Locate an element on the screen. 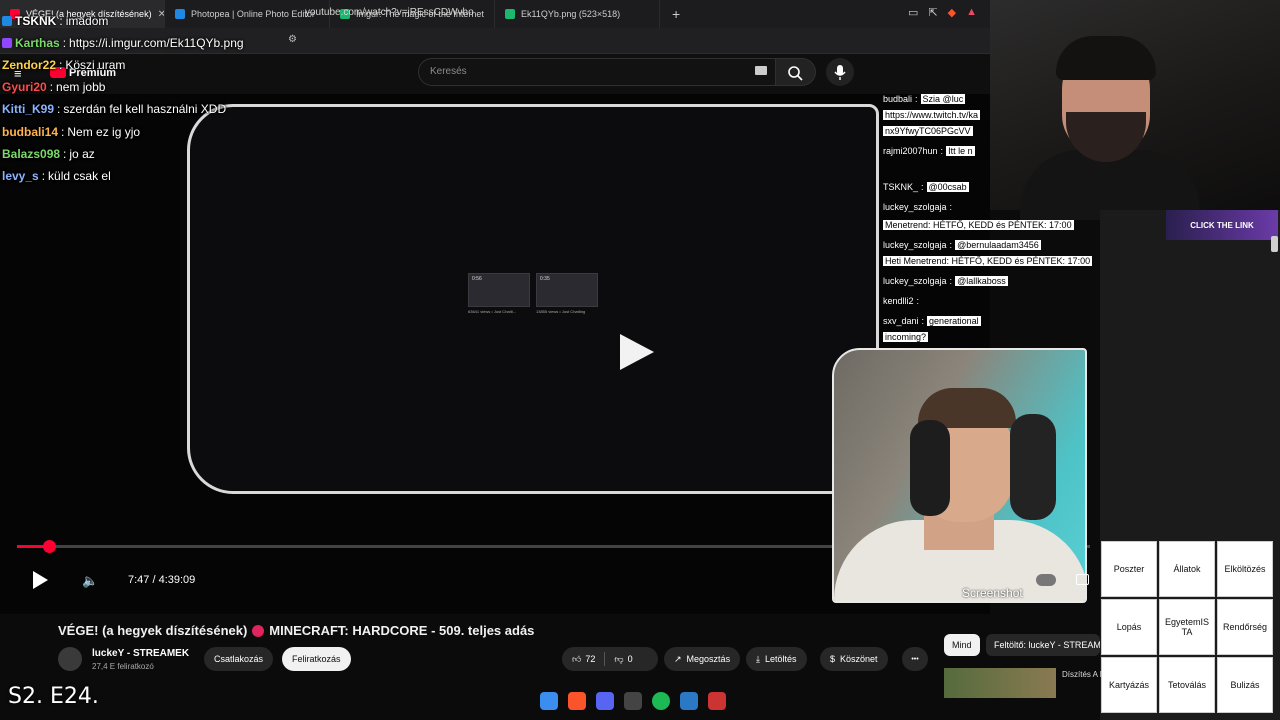 This screenshot has width=1280, height=720. new-tab-button: + is located at coordinates (676, 14).